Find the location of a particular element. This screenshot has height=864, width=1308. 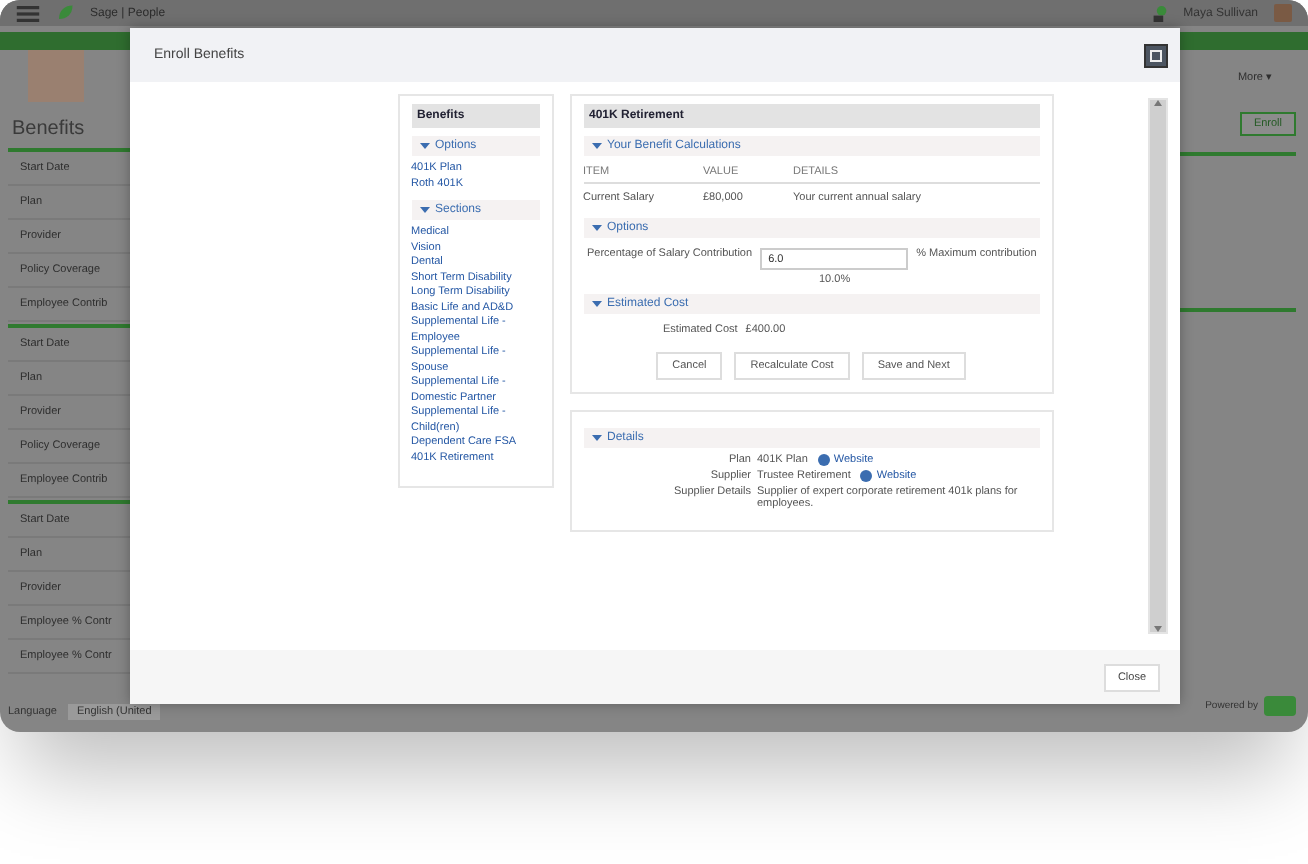

people-icon is located at coordinates (1159, 13).